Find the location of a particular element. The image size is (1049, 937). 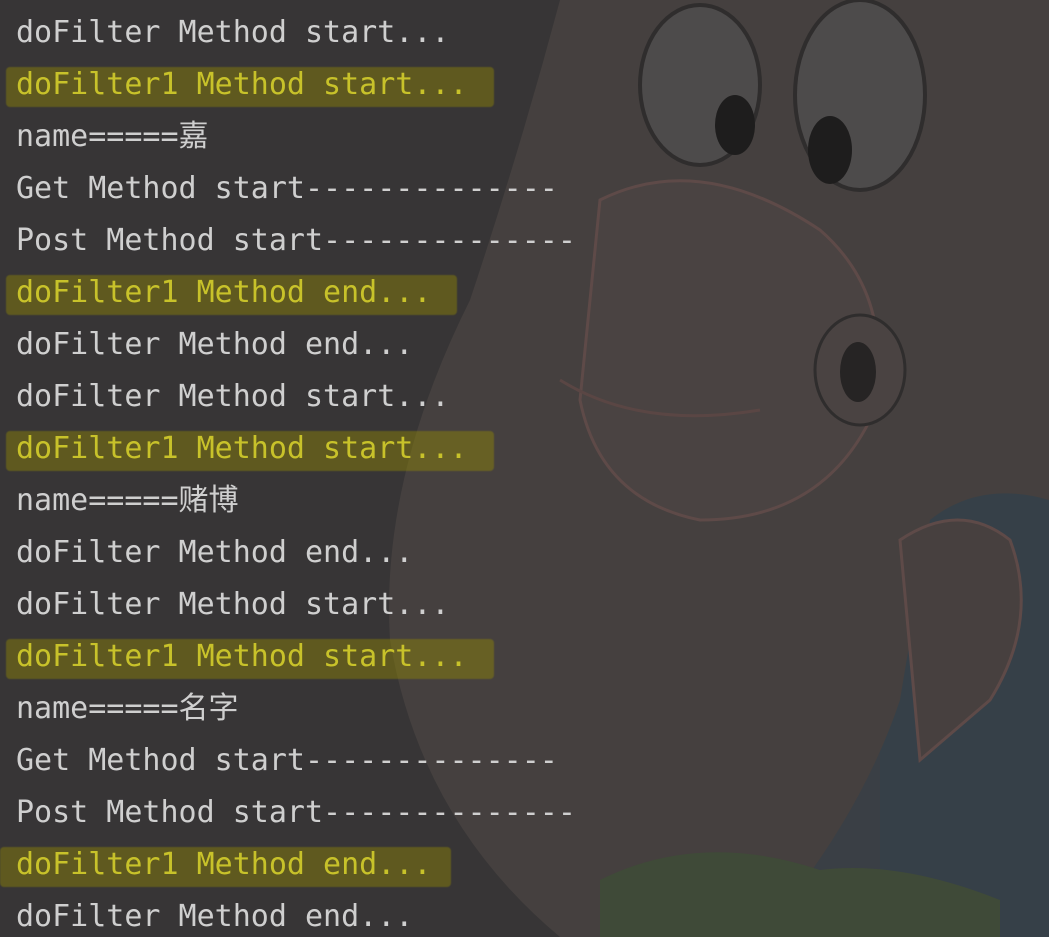

log-line: name=====名字 is located at coordinates (127, 708).